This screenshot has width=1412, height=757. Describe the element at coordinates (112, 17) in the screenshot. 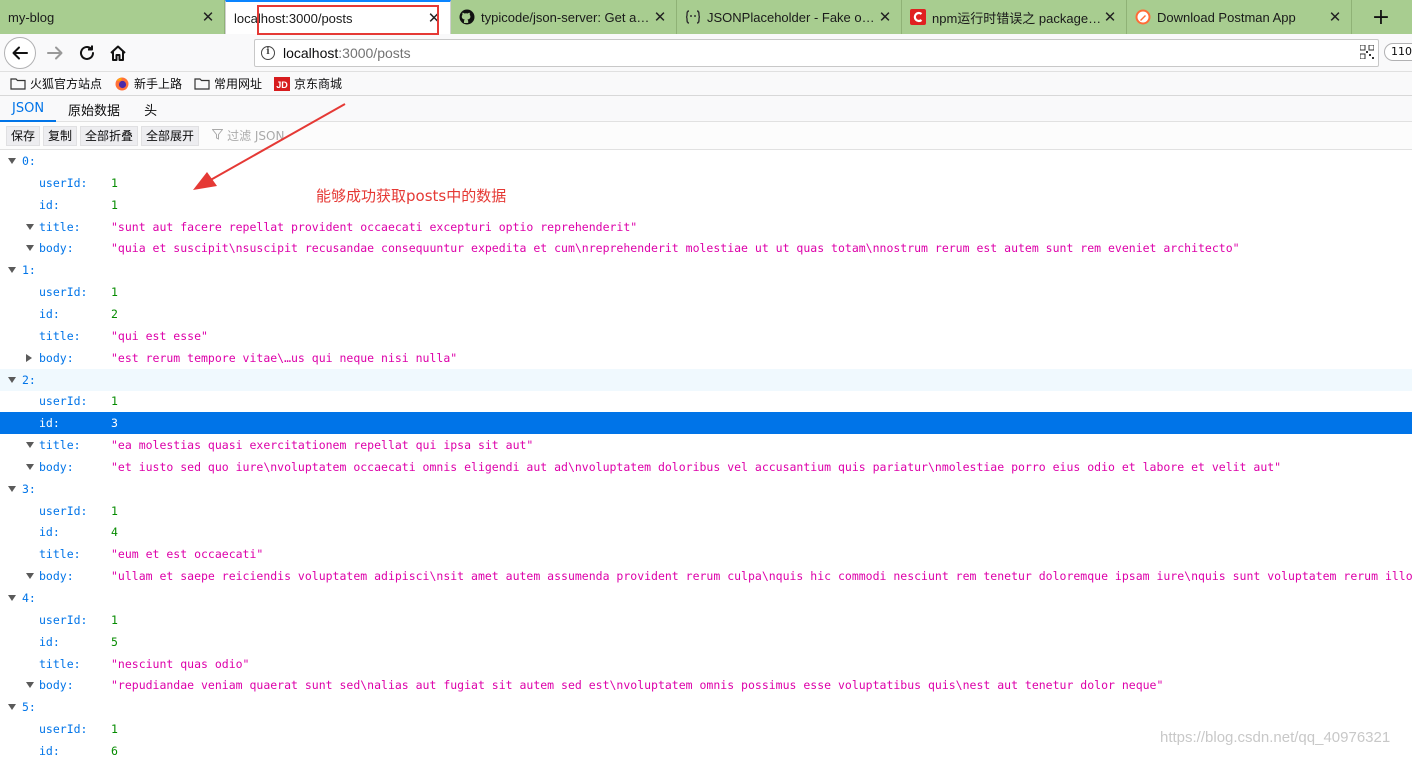

I see `tab-my-blog: my-blog ✕` at that location.